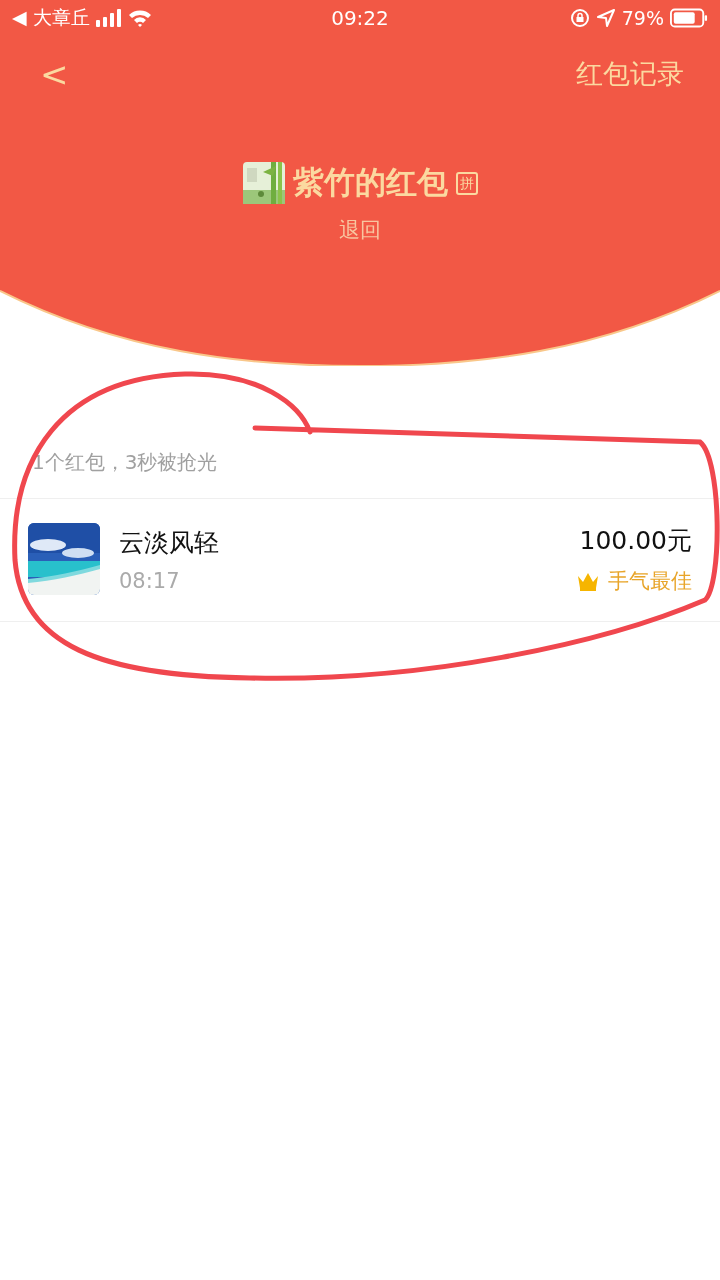 This screenshot has width=720, height=1280. Describe the element at coordinates (650, 581) in the screenshot. I see `best-luck-label: 手气最佳` at that location.